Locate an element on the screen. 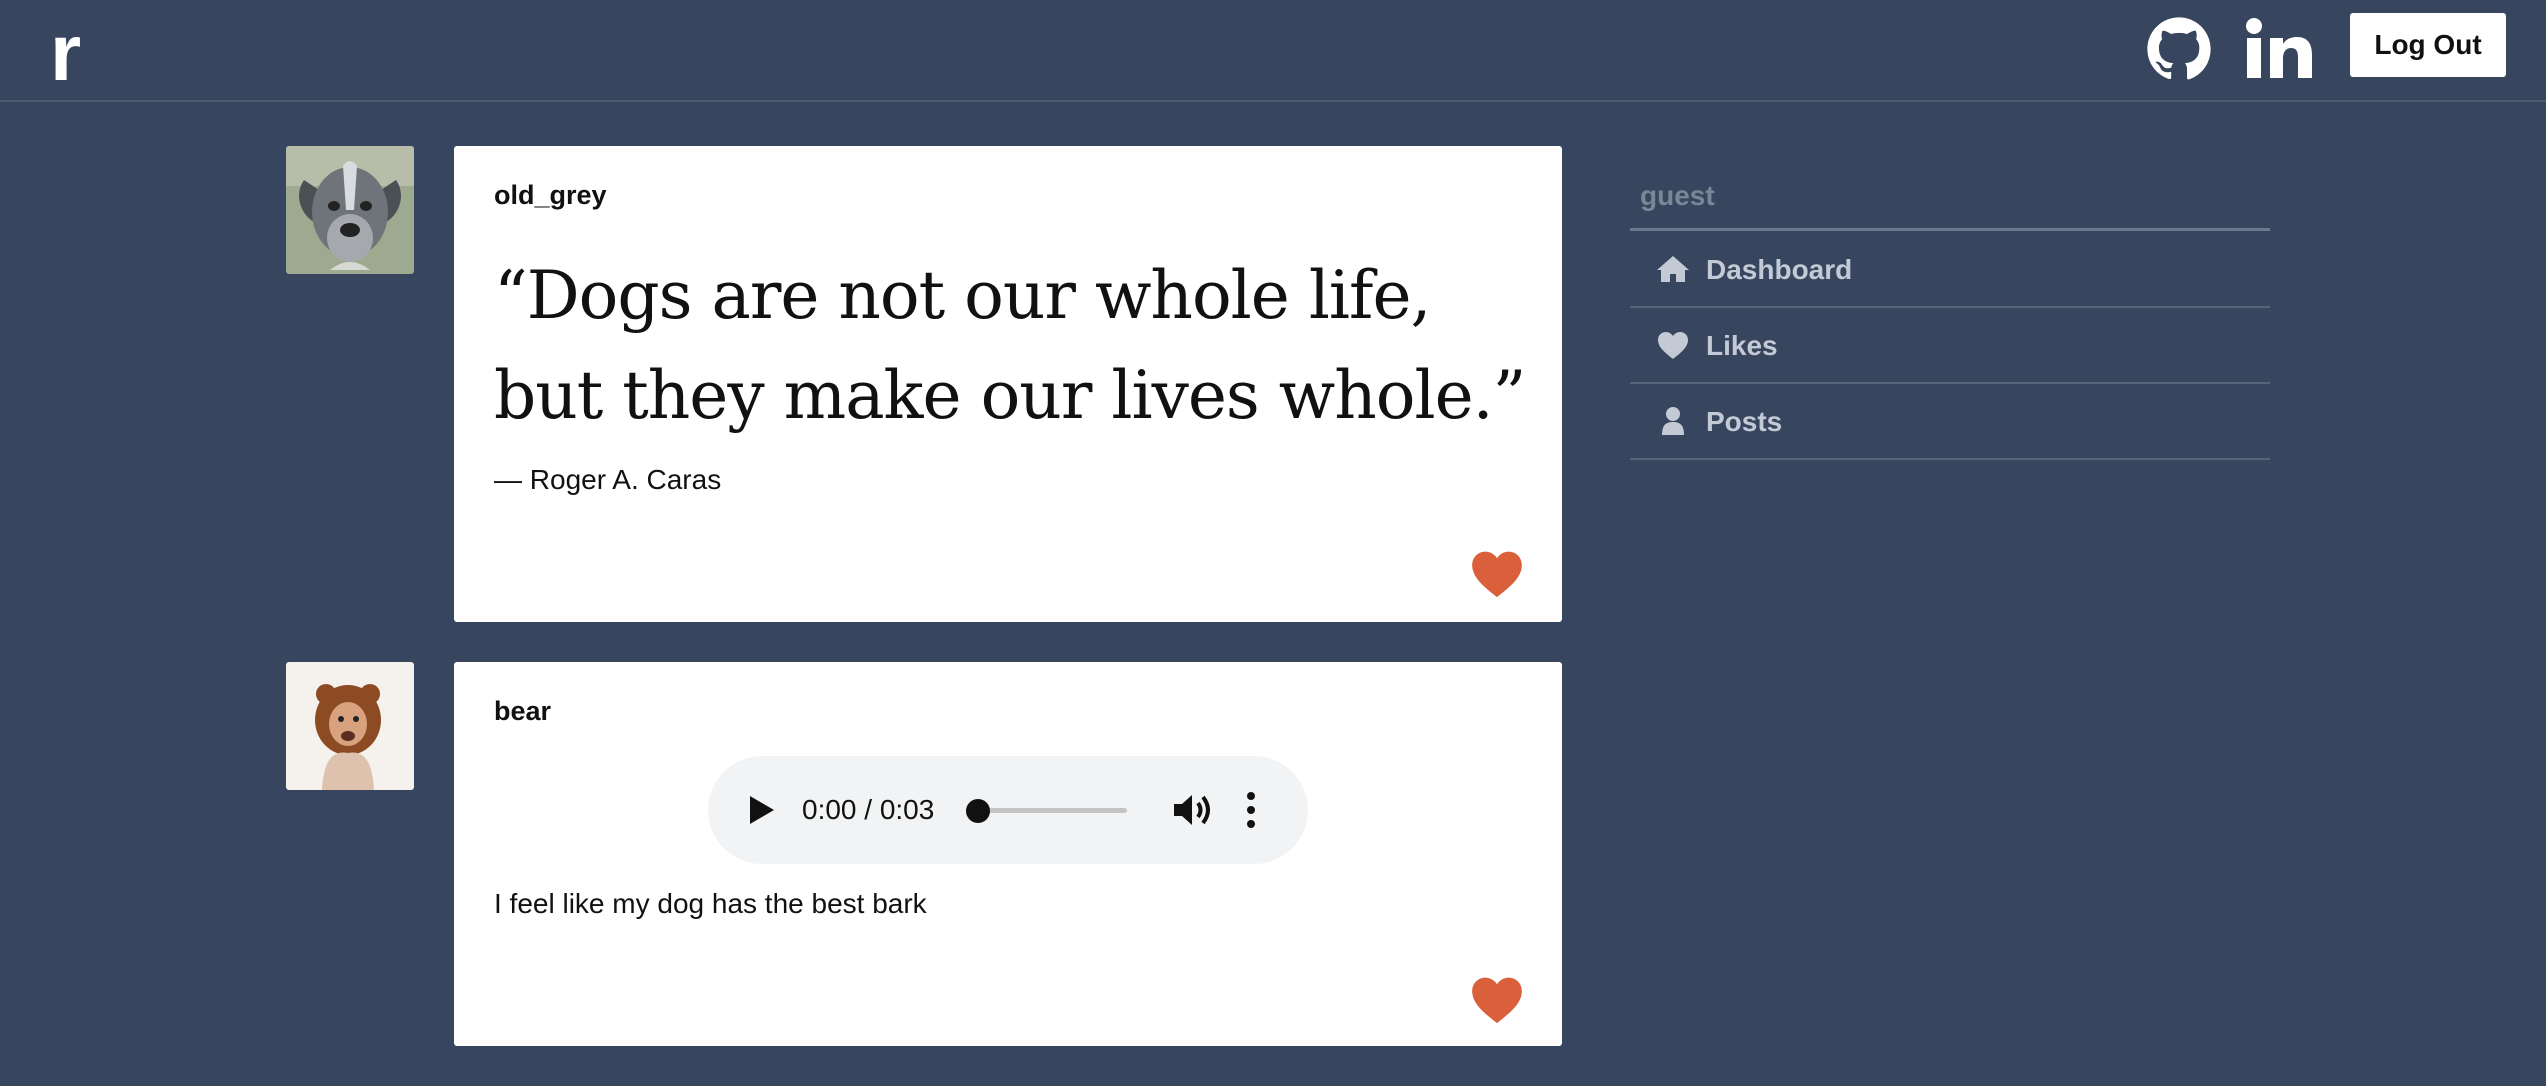 The image size is (2546, 1086). post-avatar-bear is located at coordinates (350, 726).